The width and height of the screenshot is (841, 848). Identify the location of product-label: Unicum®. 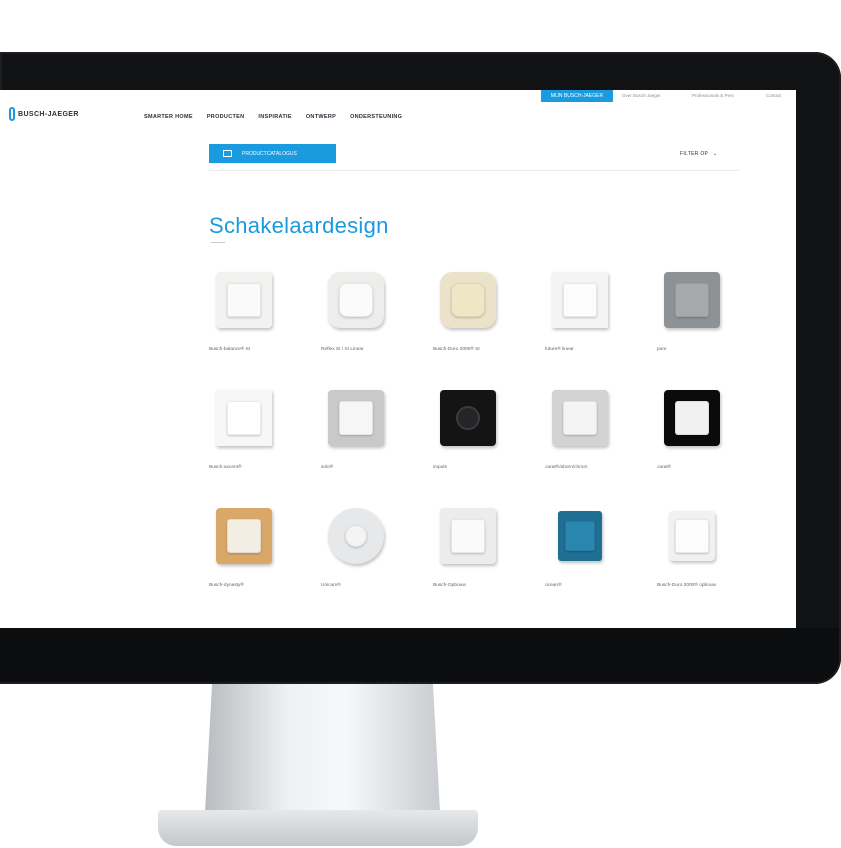
(361, 585).